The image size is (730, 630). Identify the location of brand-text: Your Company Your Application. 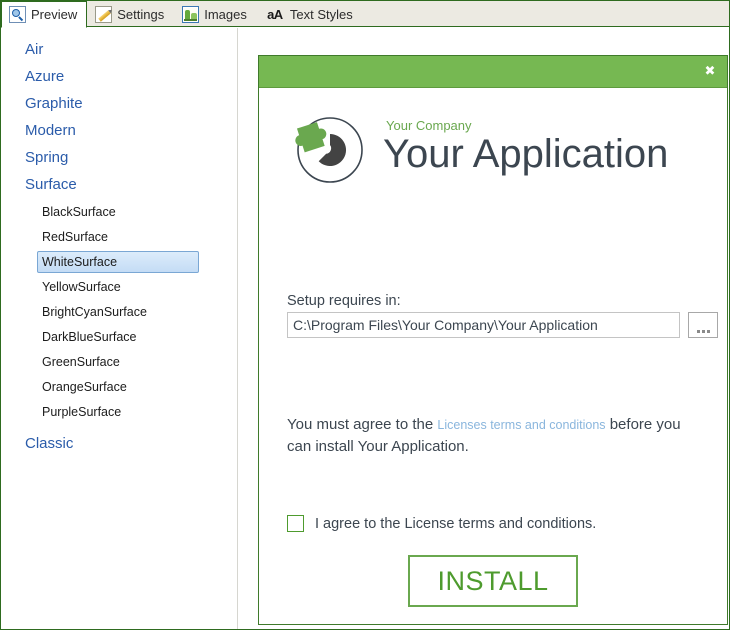
(525, 147).